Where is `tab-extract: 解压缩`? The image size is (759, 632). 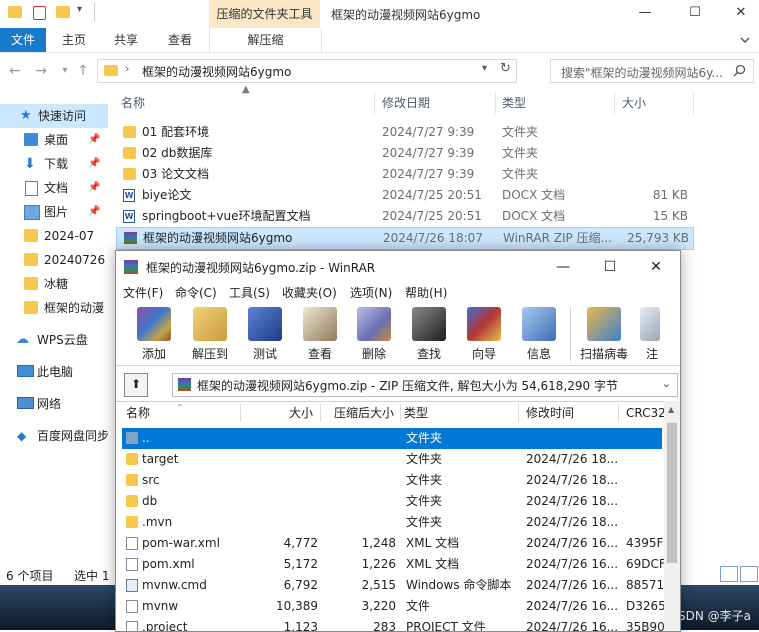
tab-extract: 解压缩 is located at coordinates (265, 40).